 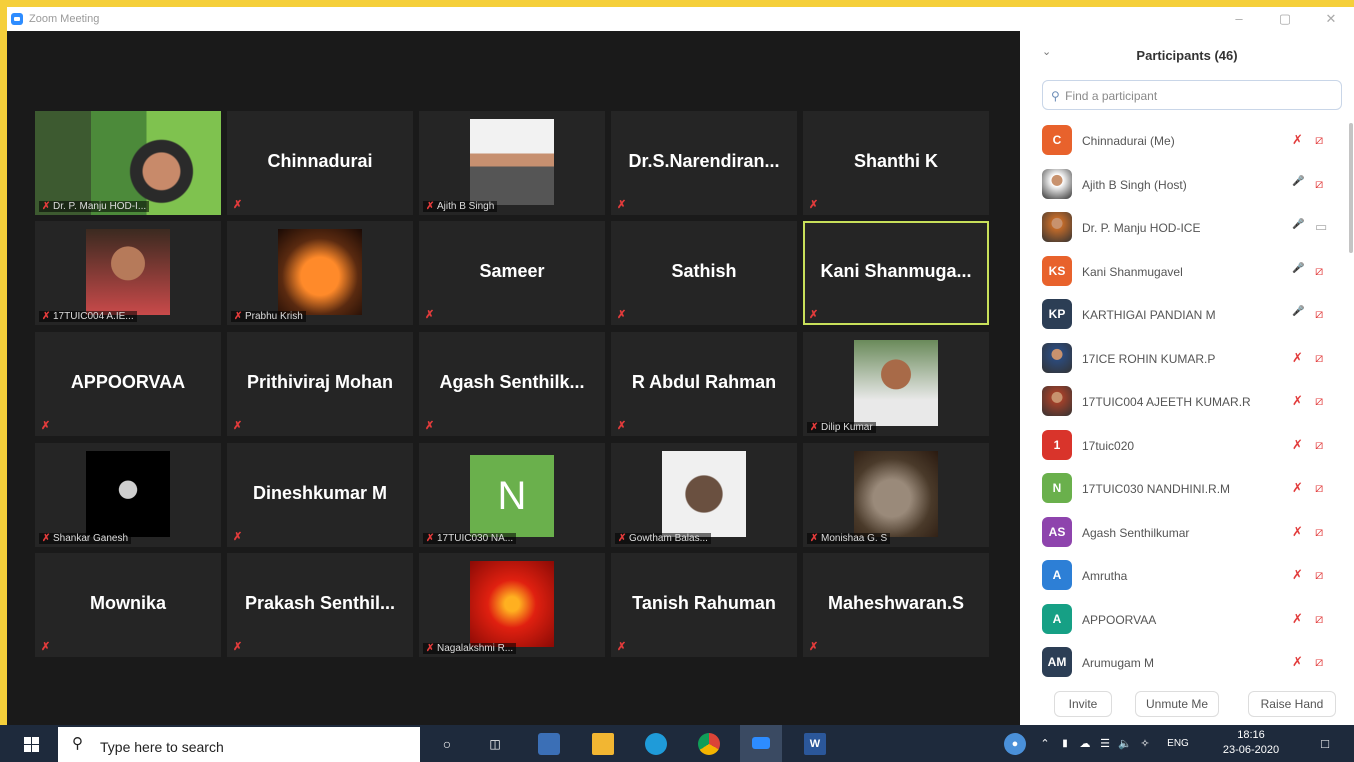 I want to click on video-tile: Shanthi K ✗, so click(x=896, y=163).